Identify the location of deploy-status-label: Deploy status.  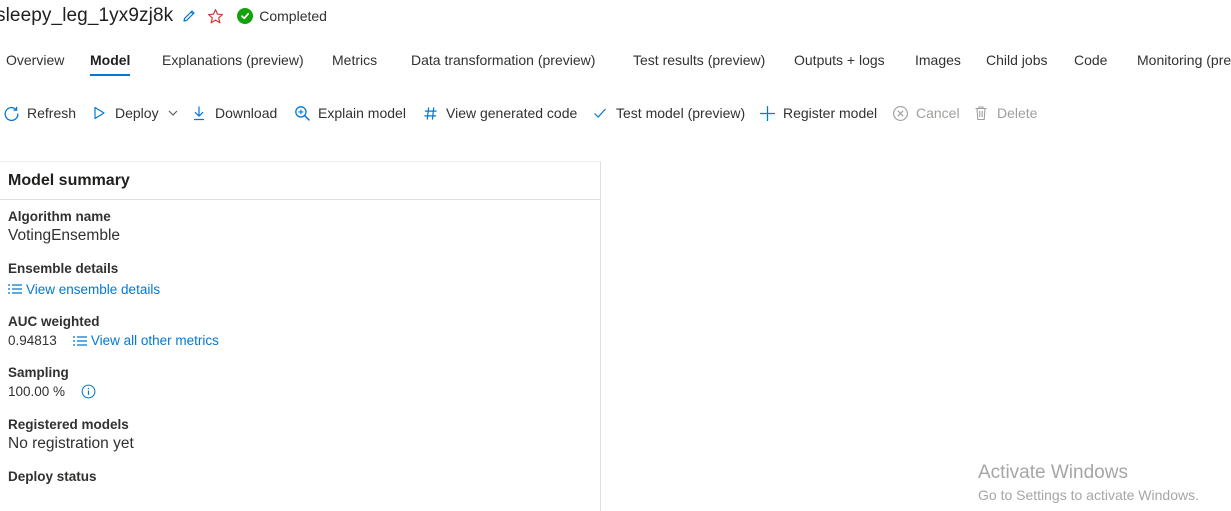
(52, 476).